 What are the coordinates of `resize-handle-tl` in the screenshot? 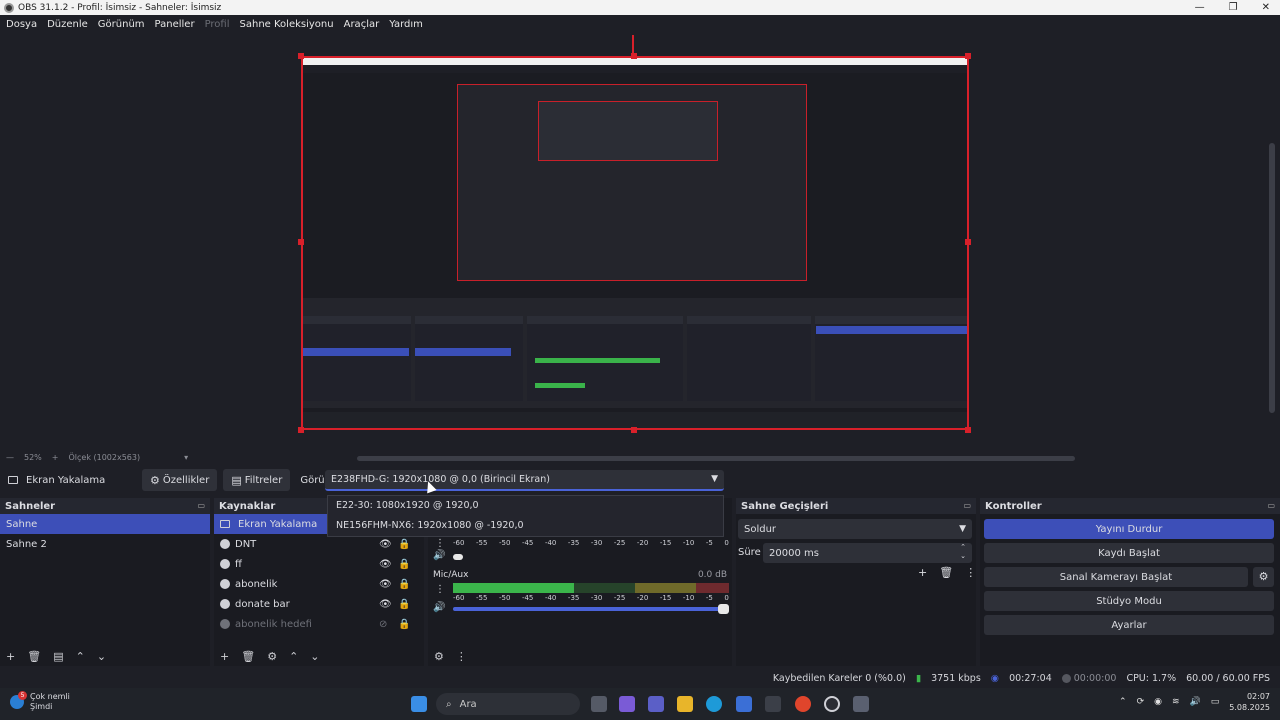 It's located at (301, 56).